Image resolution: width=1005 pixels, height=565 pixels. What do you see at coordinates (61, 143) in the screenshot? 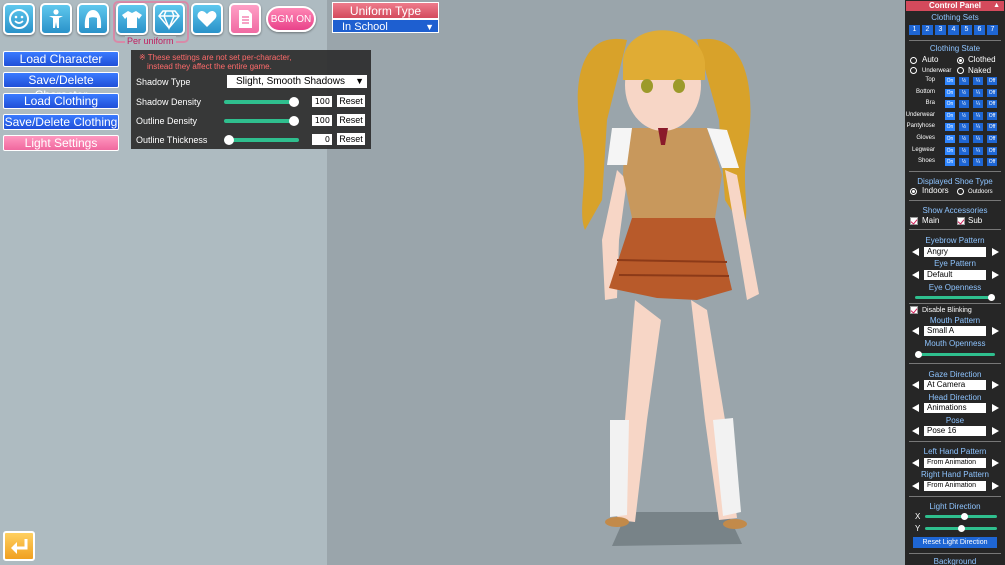
I see `light-settings-button: Light Settings` at bounding box center [61, 143].